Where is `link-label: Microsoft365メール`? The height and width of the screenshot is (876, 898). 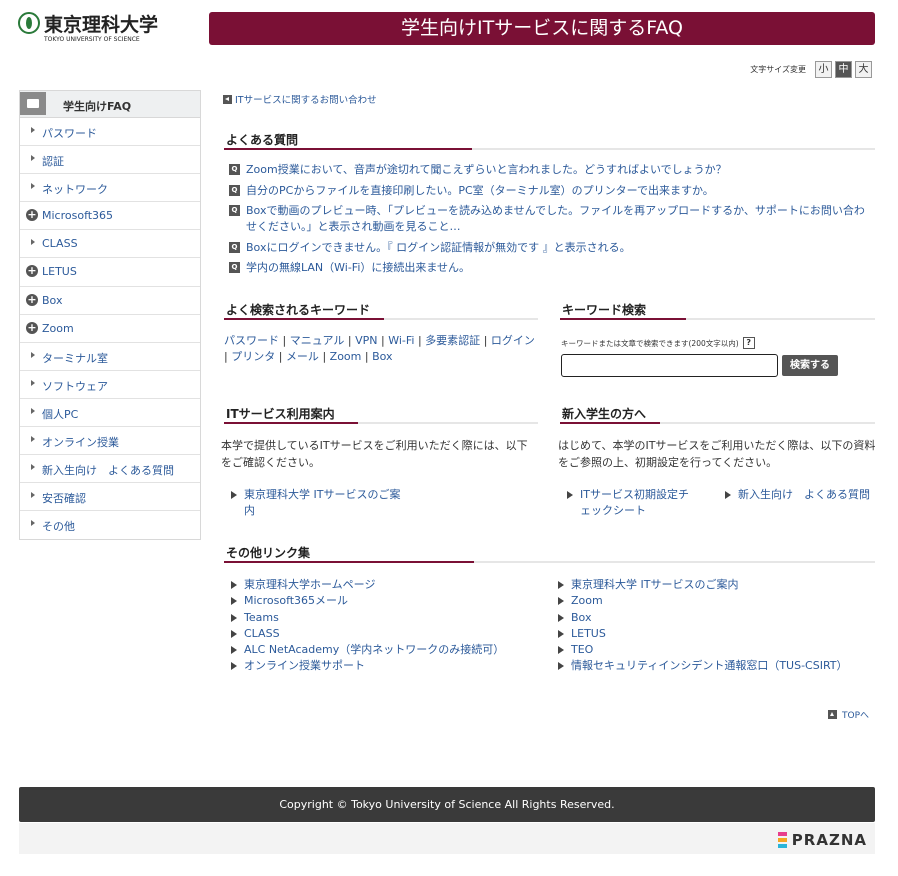
link-label: Microsoft365メール is located at coordinates (296, 601).